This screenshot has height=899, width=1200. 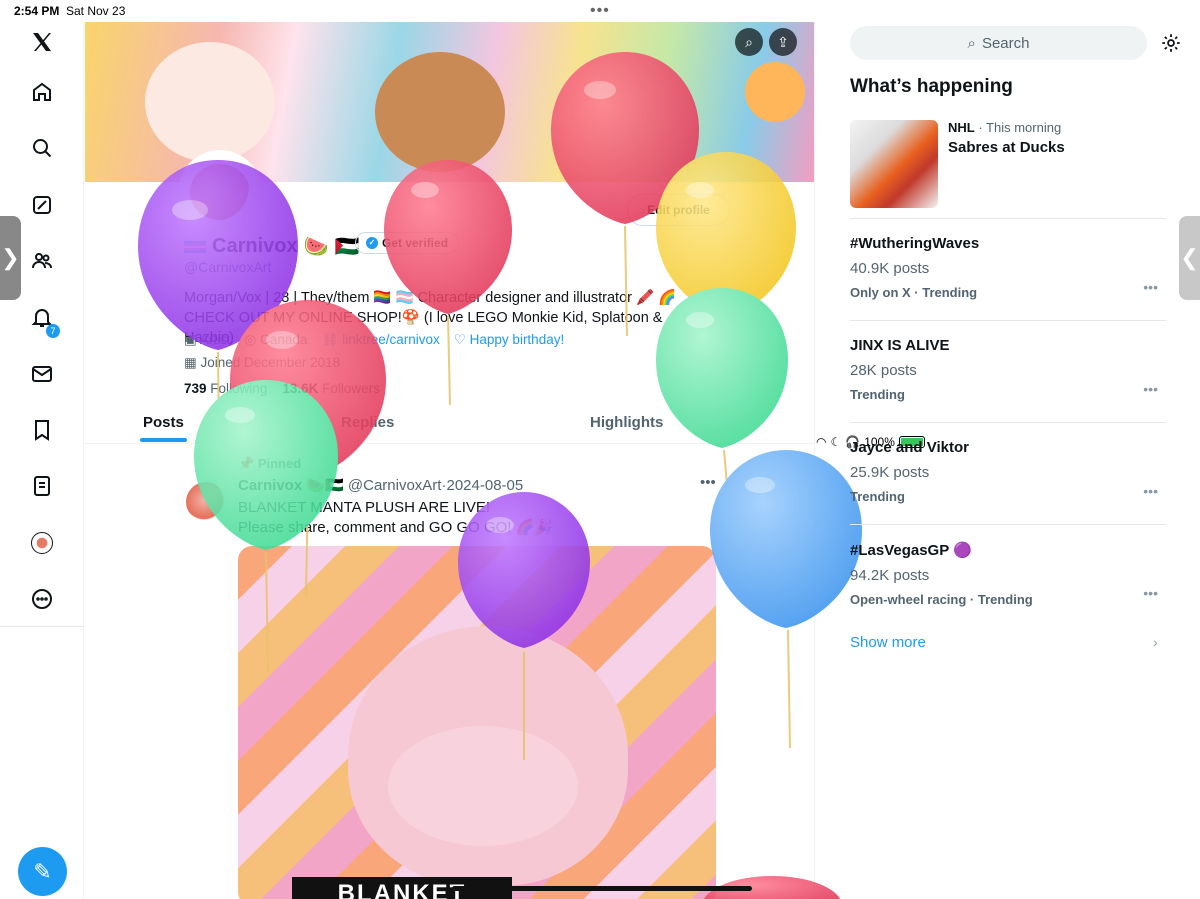 What do you see at coordinates (42, 543) in the screenshot?
I see `profile-avatar-nav` at bounding box center [42, 543].